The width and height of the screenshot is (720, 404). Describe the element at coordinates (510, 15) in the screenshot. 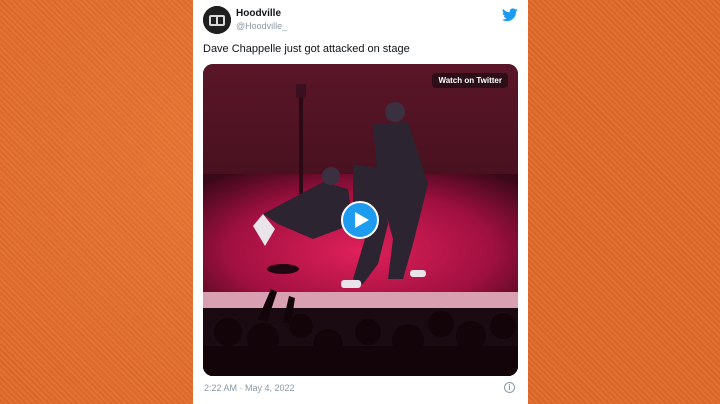

I see `twitter-bird-icon` at that location.